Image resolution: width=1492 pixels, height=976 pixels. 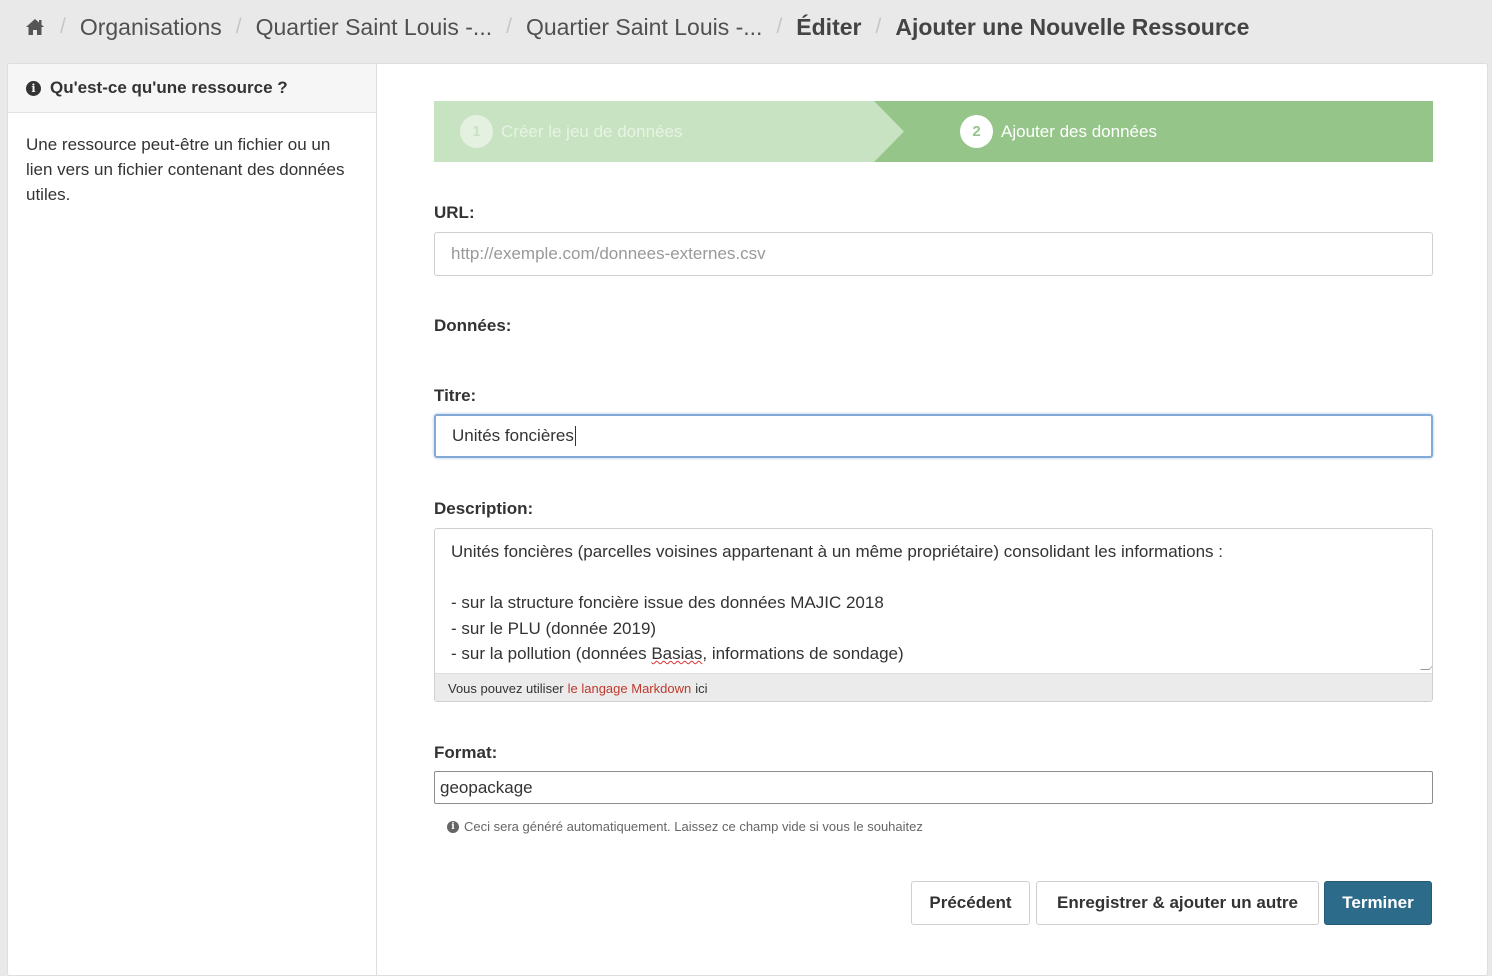 I want to click on stage-label: Ajouter des données, so click(x=1079, y=131).